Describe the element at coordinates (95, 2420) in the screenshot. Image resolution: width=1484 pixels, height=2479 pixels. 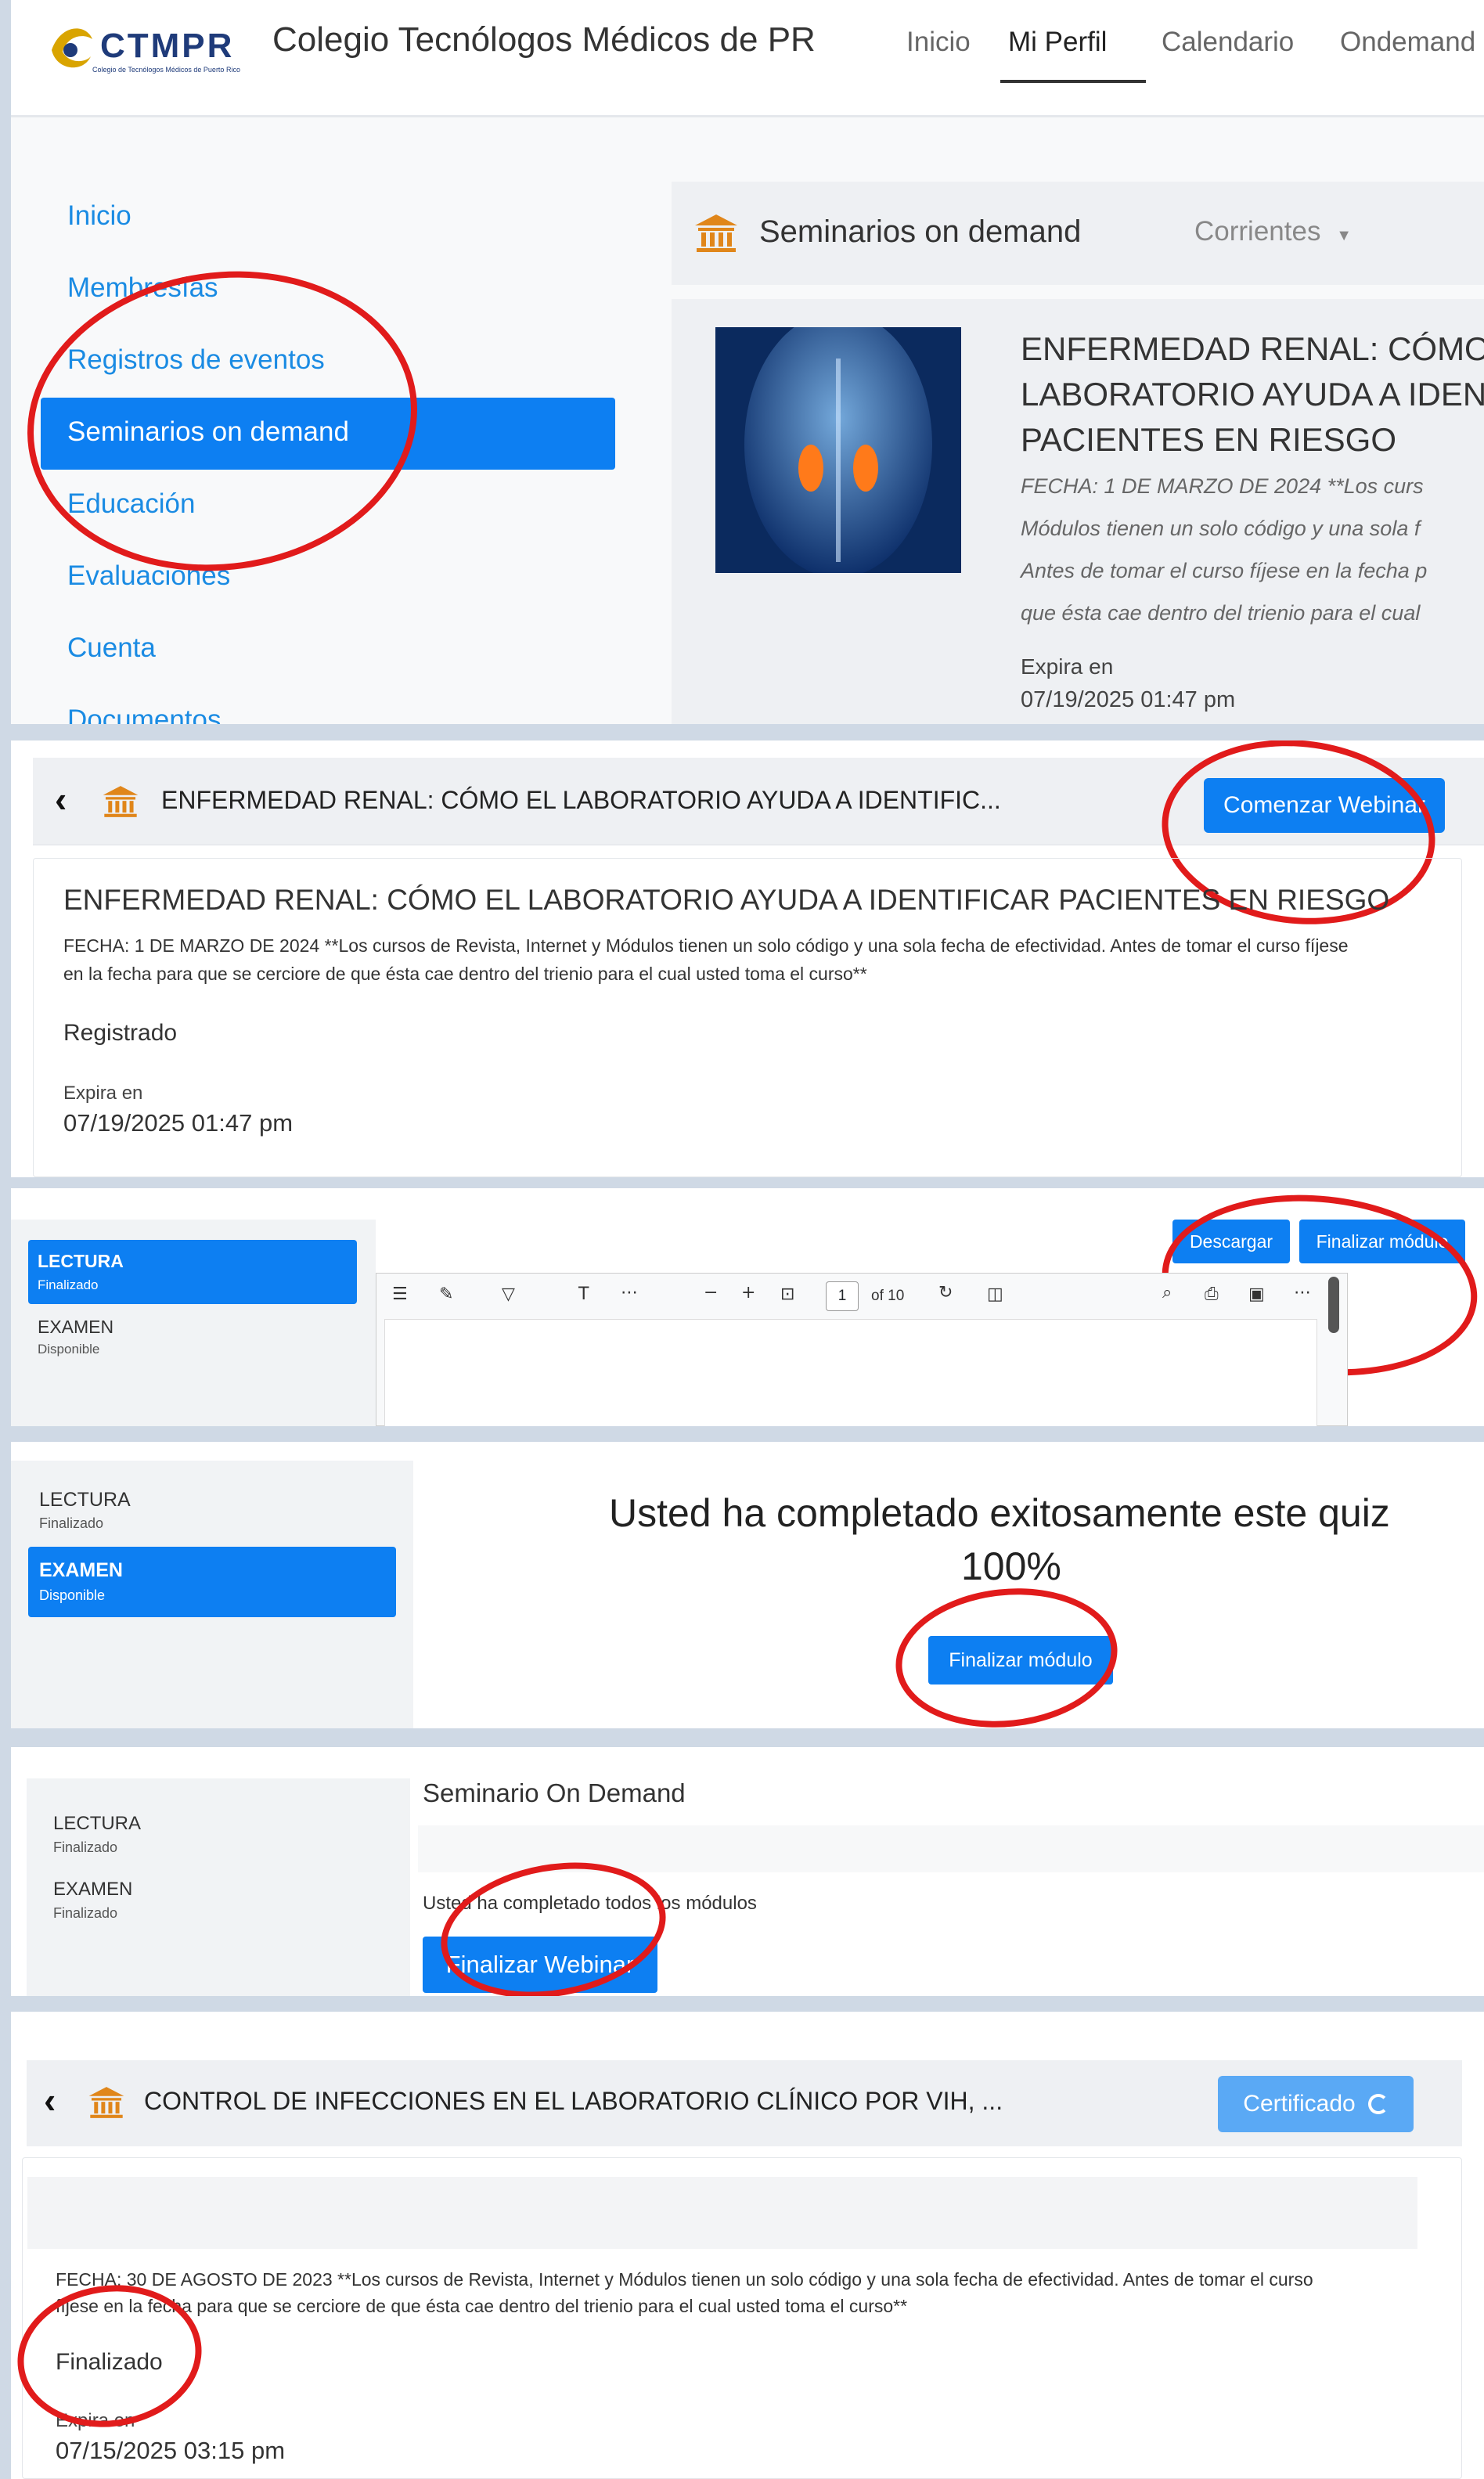
I see `finished-expira-label: Expira en` at that location.